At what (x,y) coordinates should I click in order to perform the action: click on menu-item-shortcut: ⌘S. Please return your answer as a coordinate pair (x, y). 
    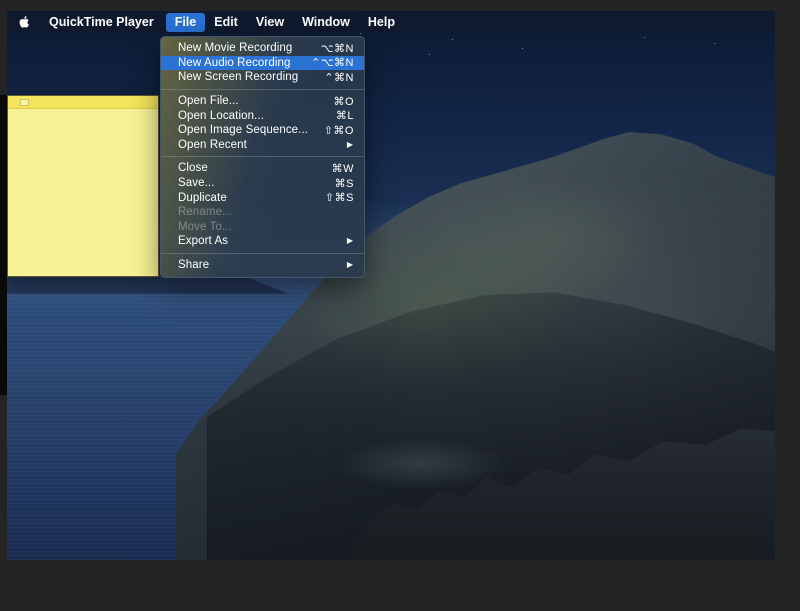
    Looking at the image, I should click on (344, 183).